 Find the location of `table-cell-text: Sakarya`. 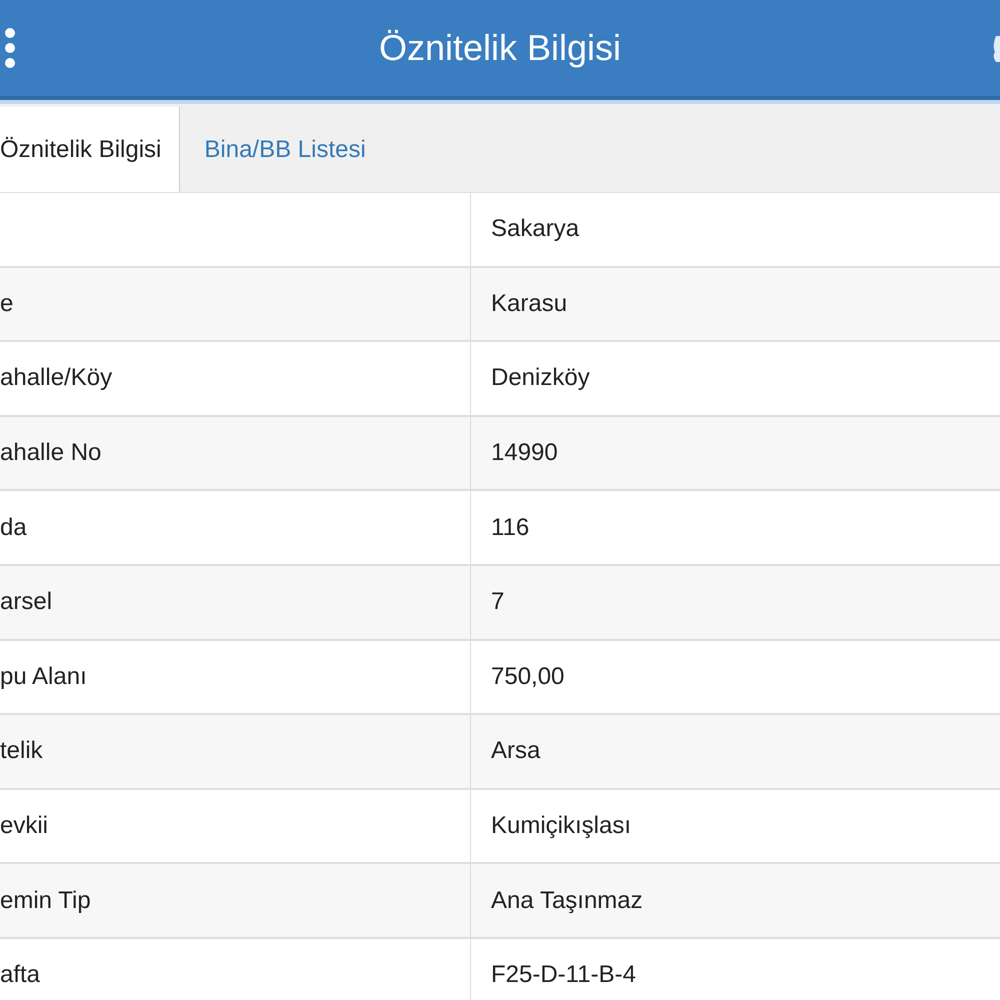

table-cell-text: Sakarya is located at coordinates (535, 229).